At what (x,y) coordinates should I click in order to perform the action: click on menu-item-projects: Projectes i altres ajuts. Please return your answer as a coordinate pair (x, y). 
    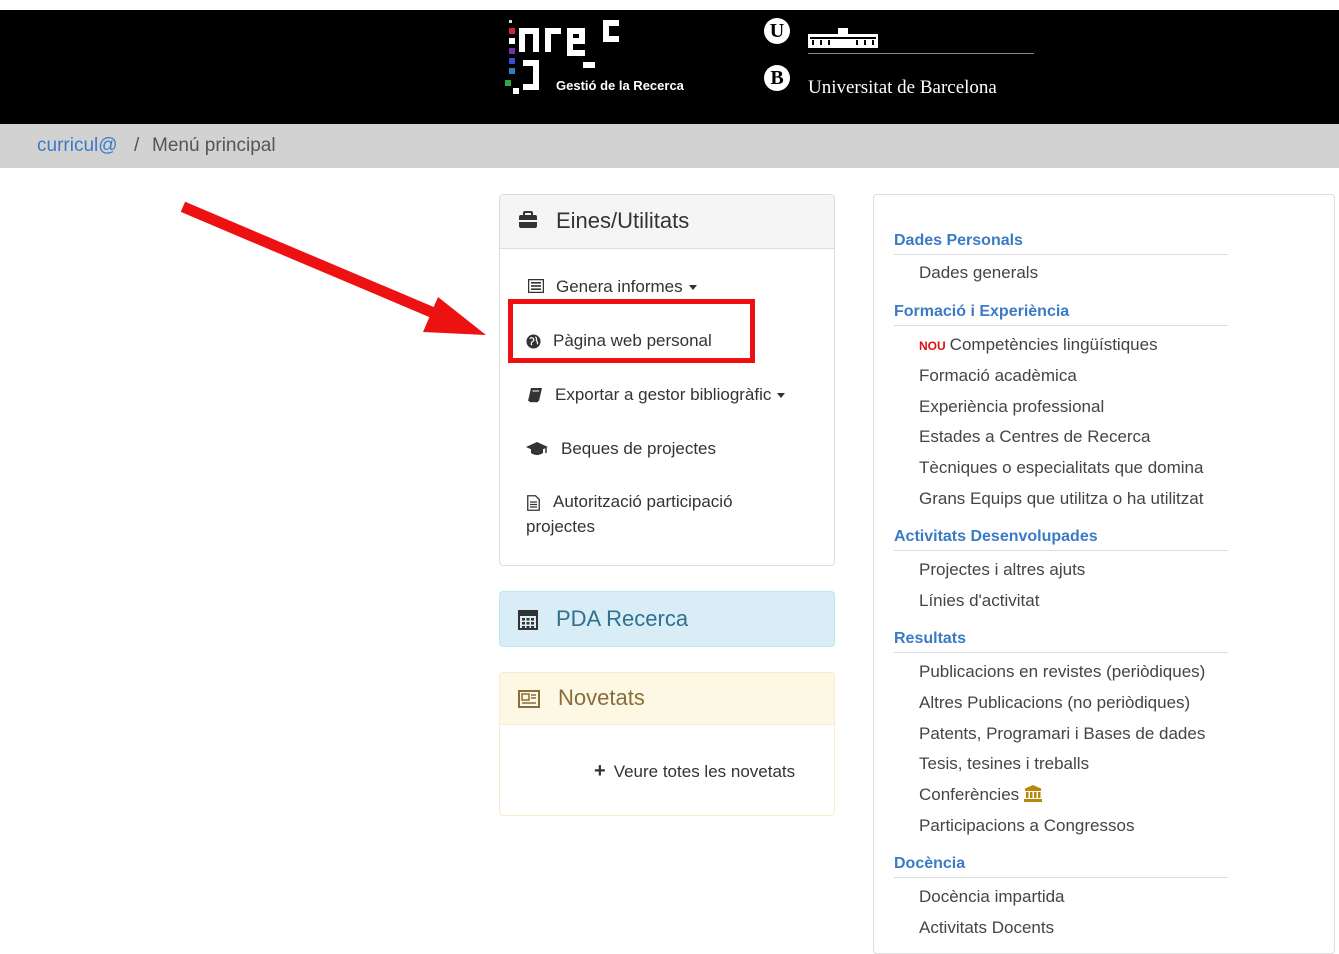
    Looking at the image, I should click on (1002, 570).